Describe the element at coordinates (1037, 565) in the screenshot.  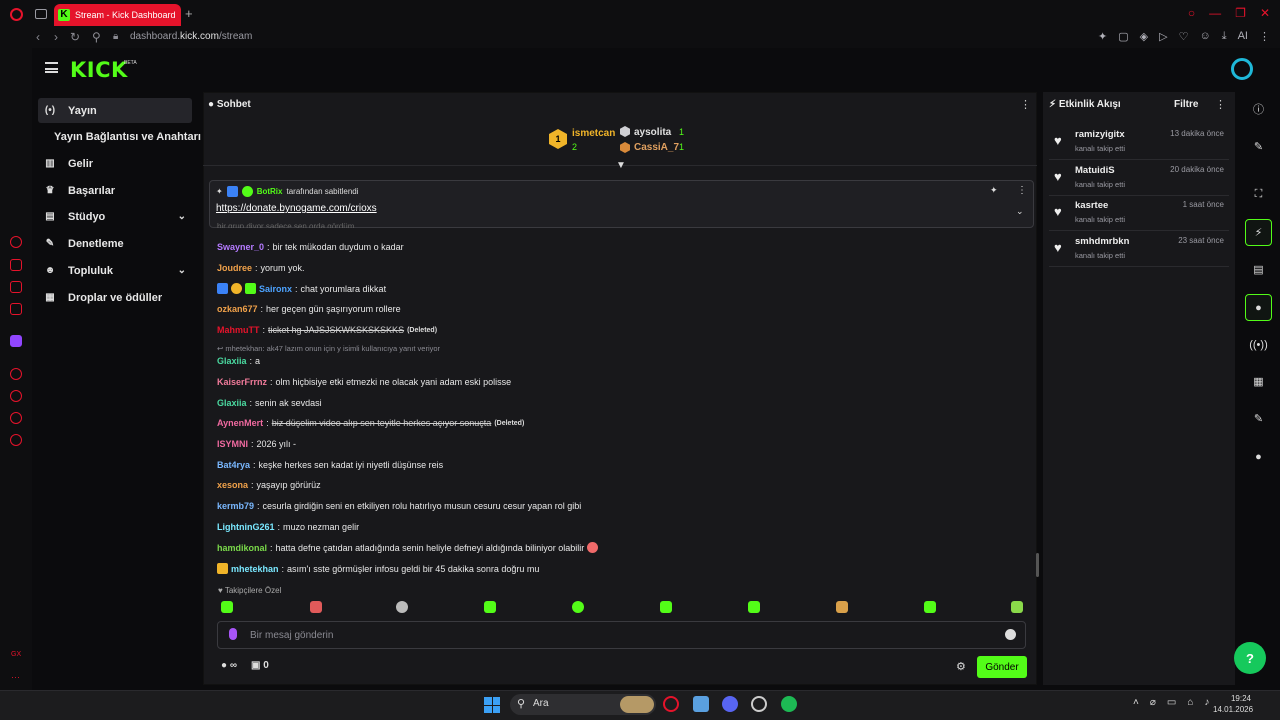
I see `chat-scrollbar` at that location.